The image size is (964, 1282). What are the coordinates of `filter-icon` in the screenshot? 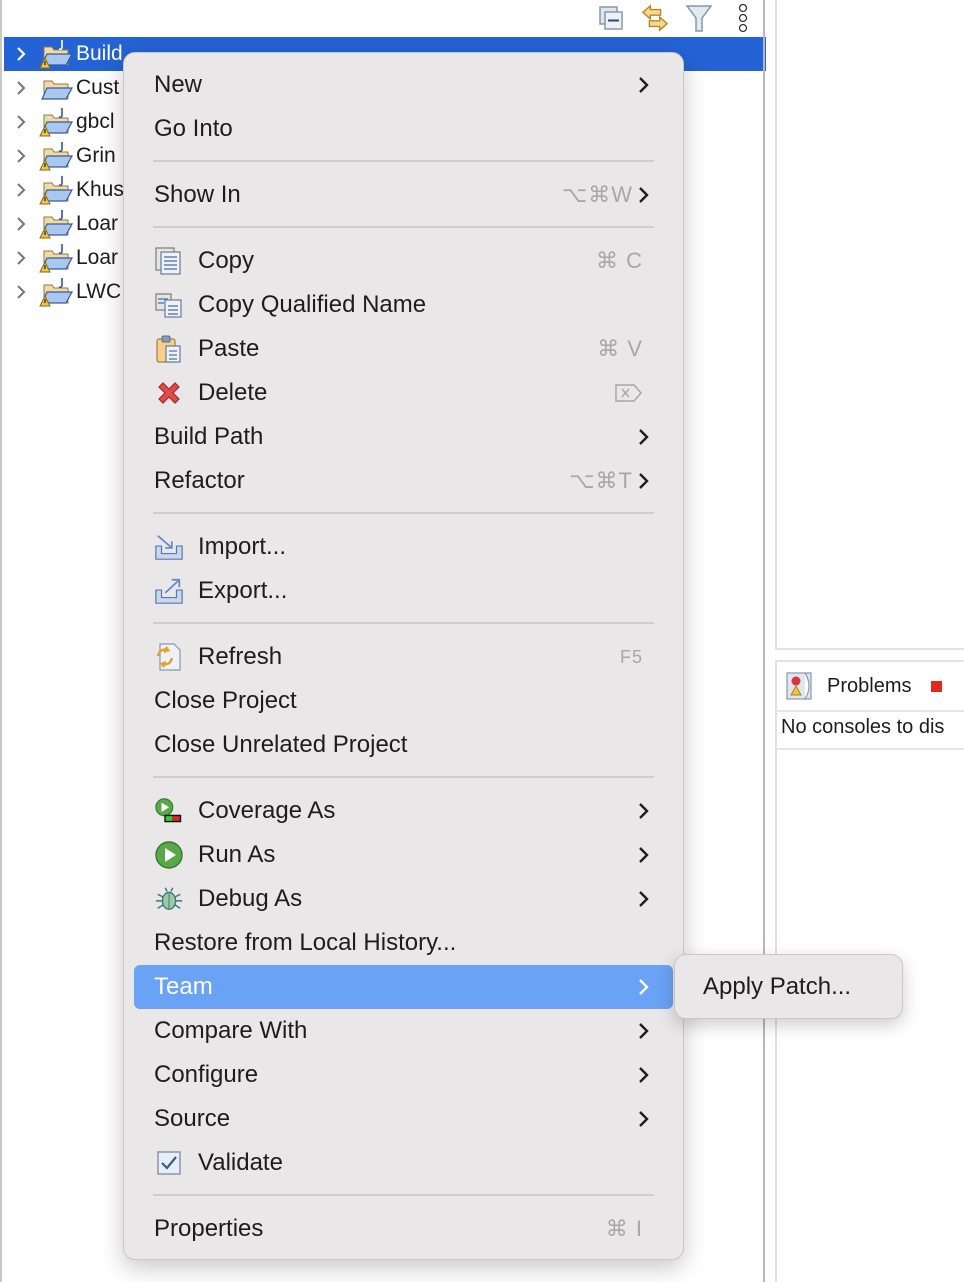 It's located at (699, 18).